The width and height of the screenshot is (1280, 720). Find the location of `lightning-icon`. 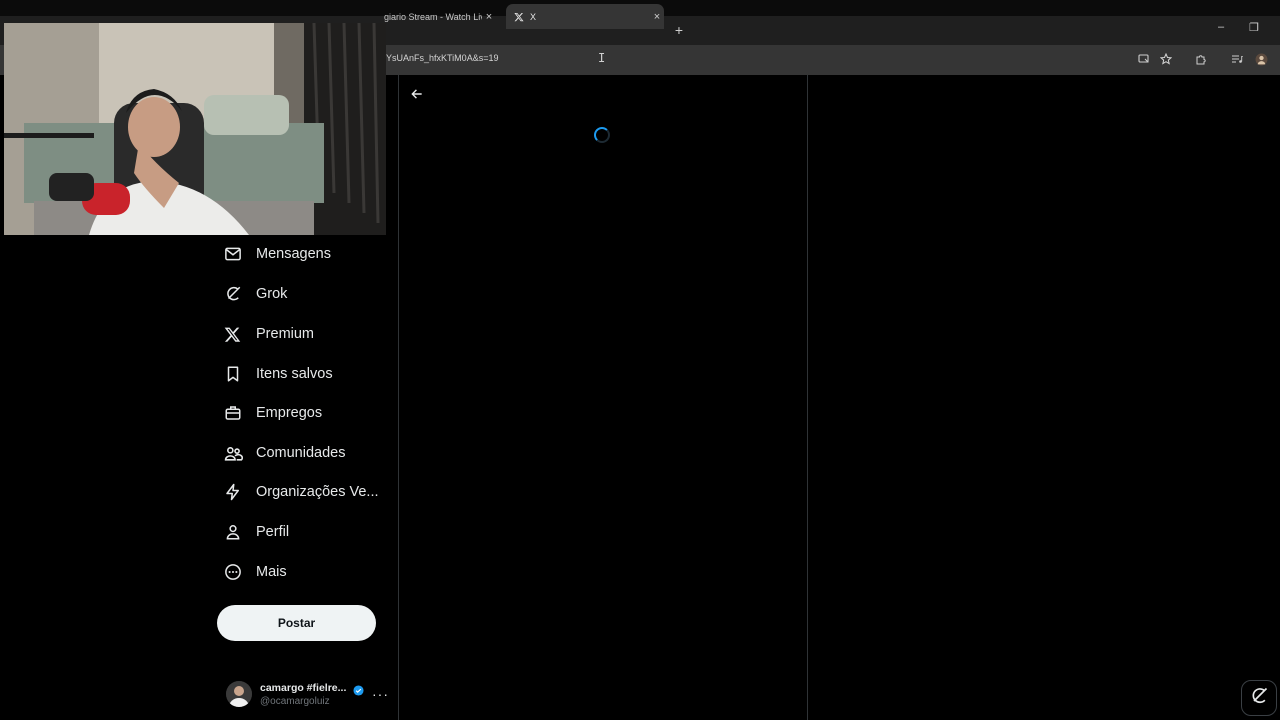

lightning-icon is located at coordinates (234, 492).